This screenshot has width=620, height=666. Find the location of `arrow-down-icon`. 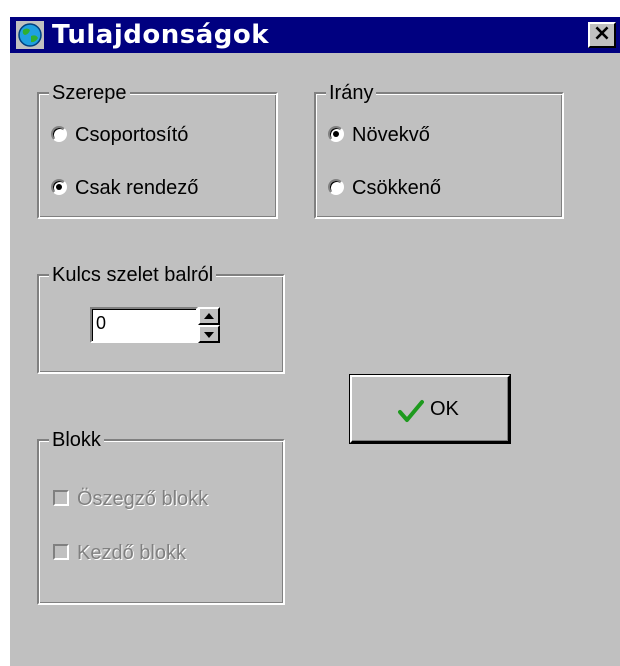

arrow-down-icon is located at coordinates (209, 335).